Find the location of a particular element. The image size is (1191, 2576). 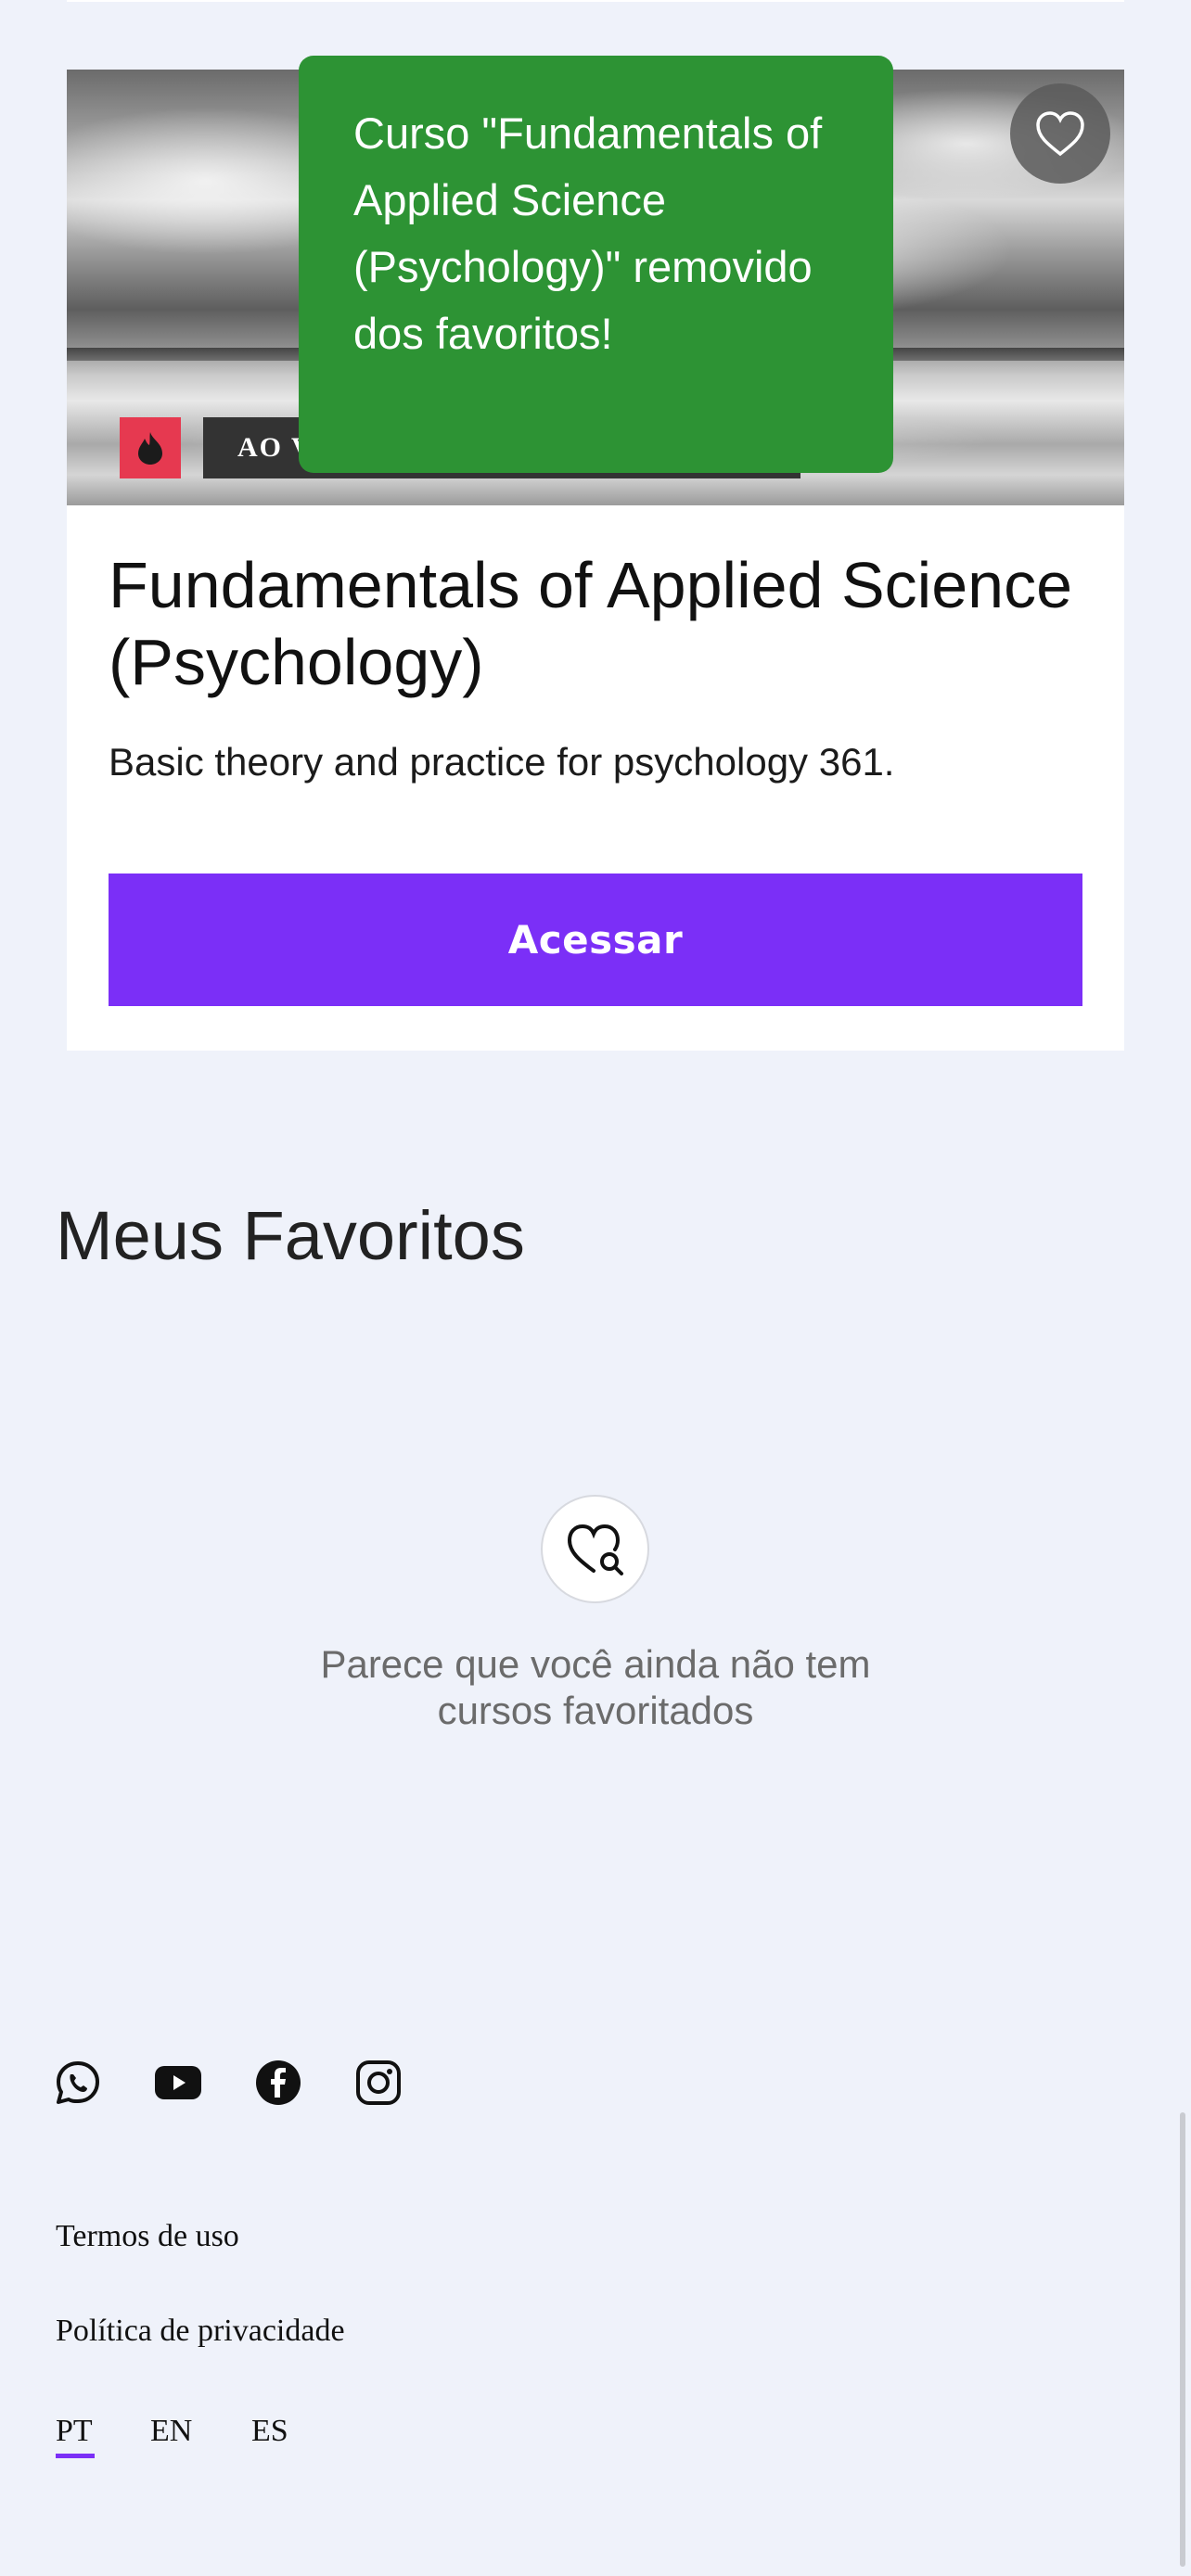

scrollbar is located at coordinates (1182, 2339).